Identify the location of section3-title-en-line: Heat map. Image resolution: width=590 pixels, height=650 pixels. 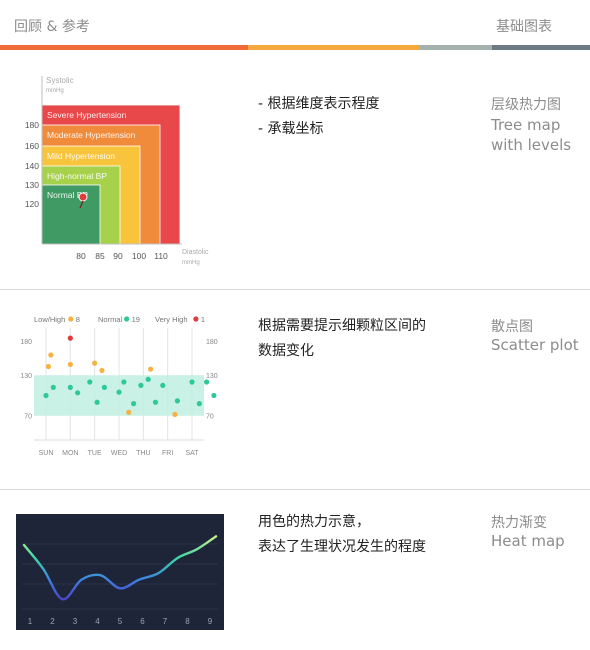
(528, 541).